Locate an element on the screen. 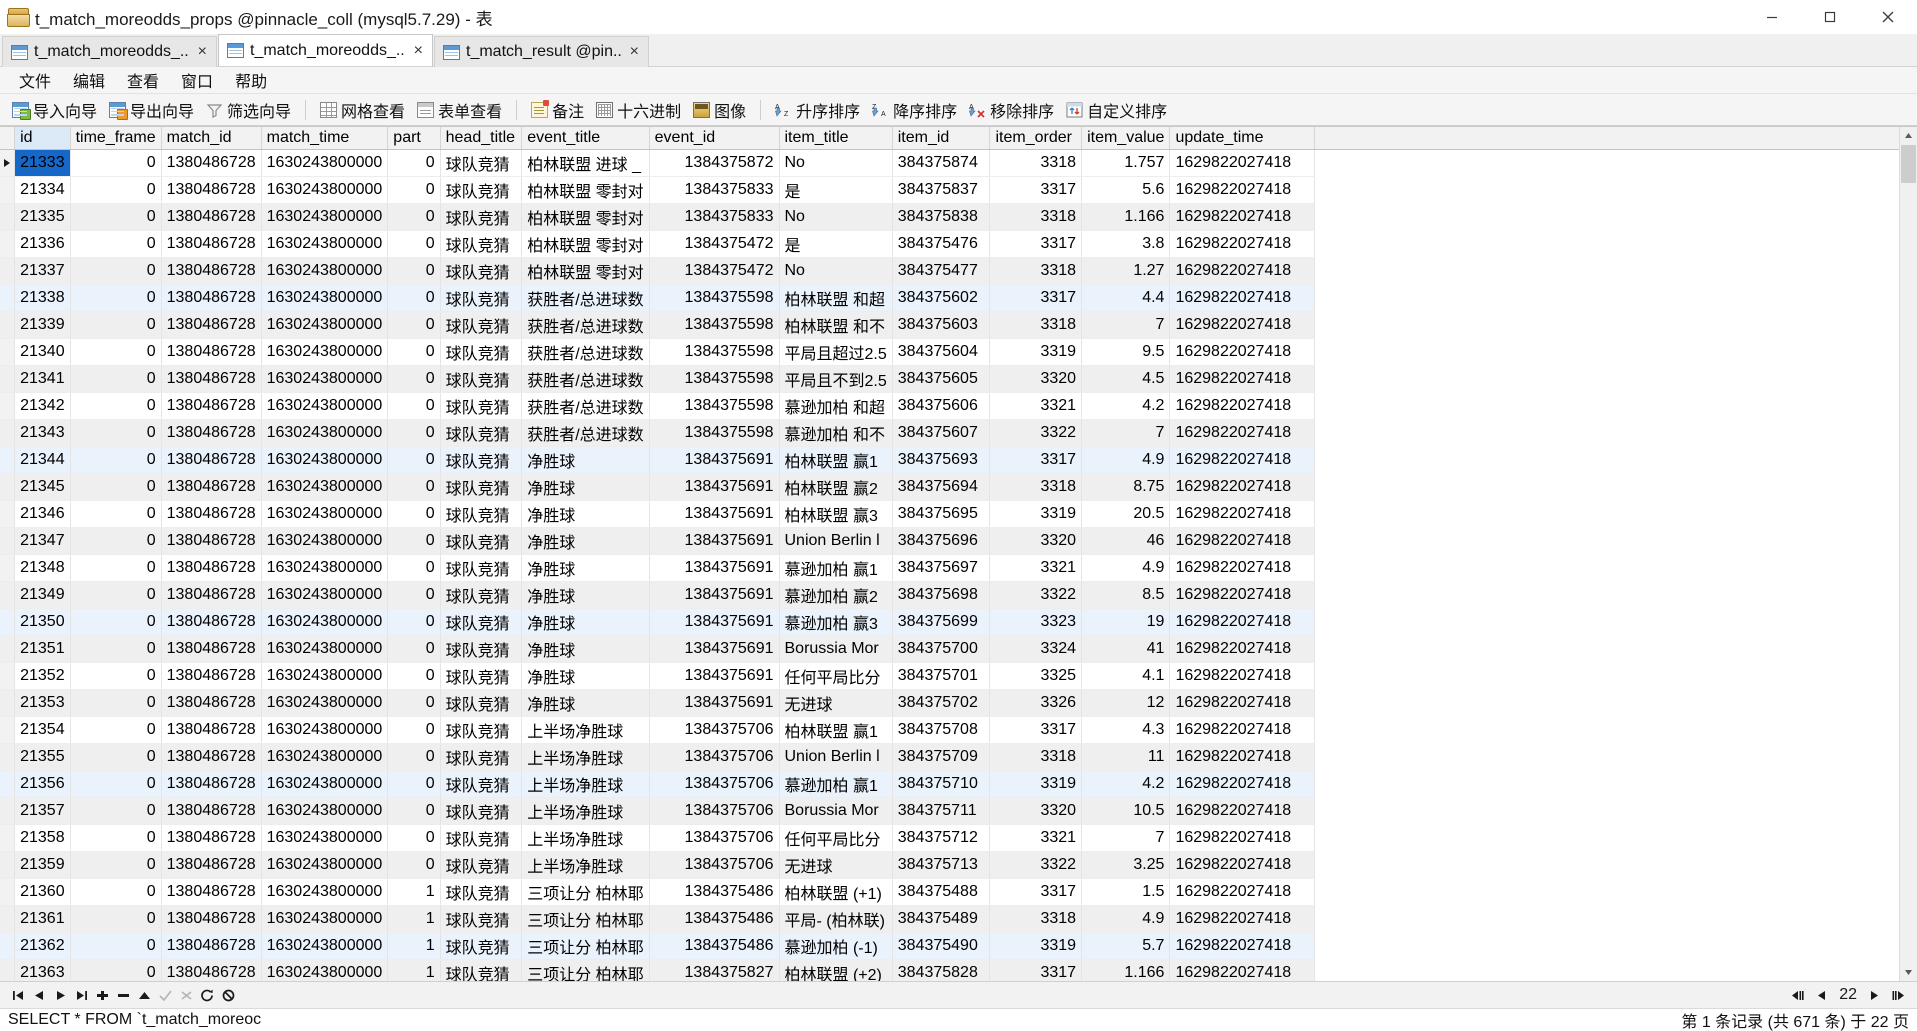 This screenshot has width=1917, height=1031. cell-id: 21349 is located at coordinates (42, 595).